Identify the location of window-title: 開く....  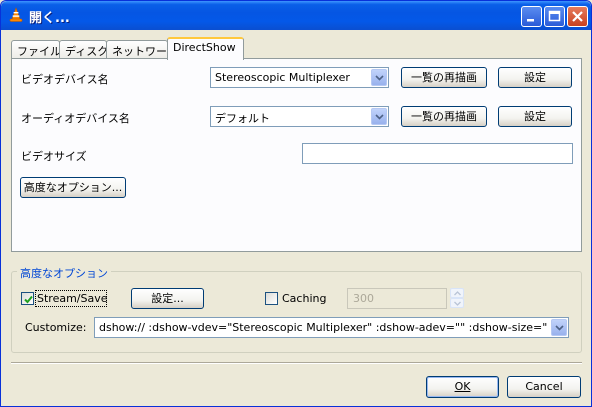
(49, 18).